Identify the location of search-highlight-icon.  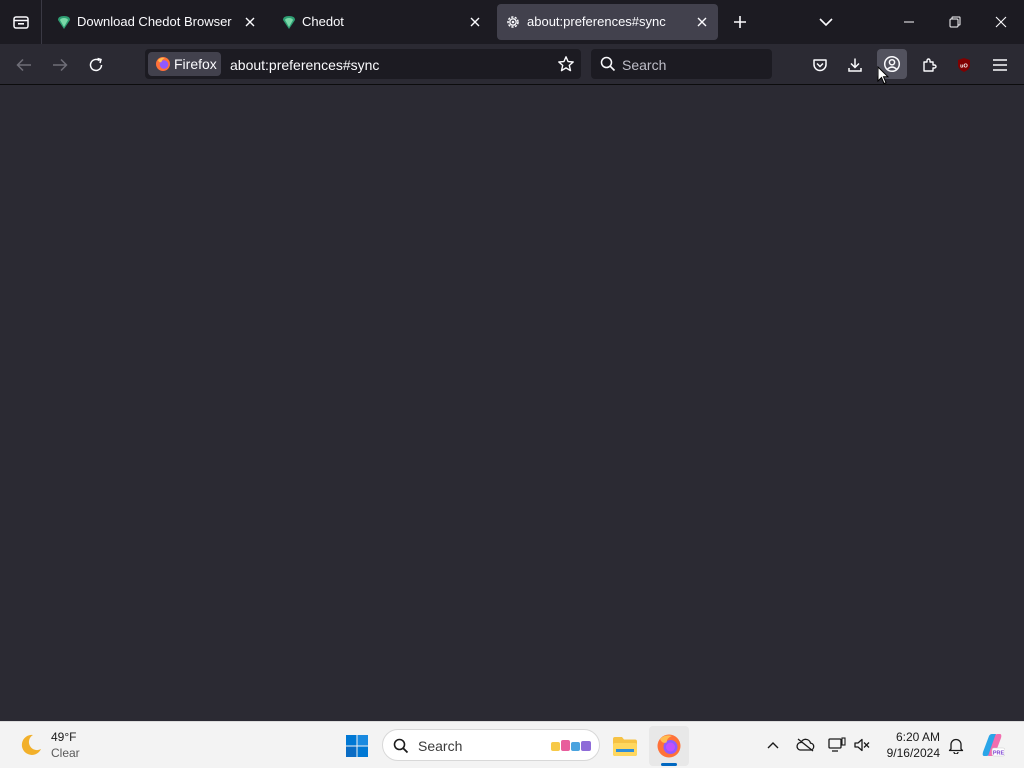
(571, 745).